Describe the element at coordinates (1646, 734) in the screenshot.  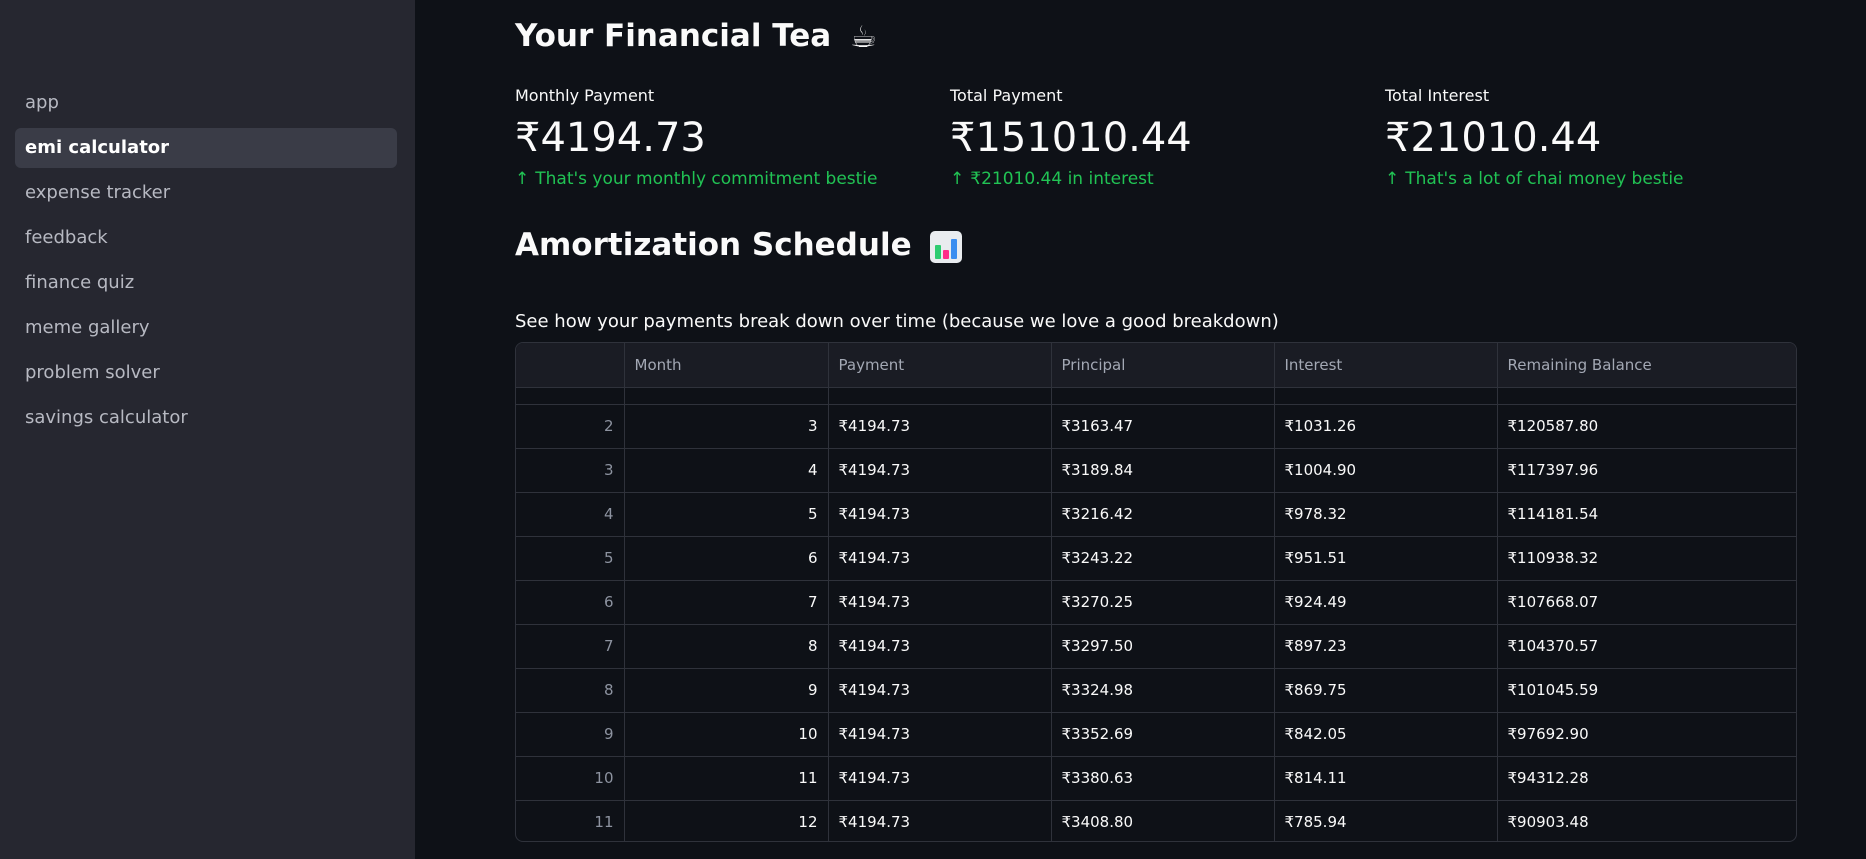
I see `remaining-balance-cell: ₹97692.90` at that location.